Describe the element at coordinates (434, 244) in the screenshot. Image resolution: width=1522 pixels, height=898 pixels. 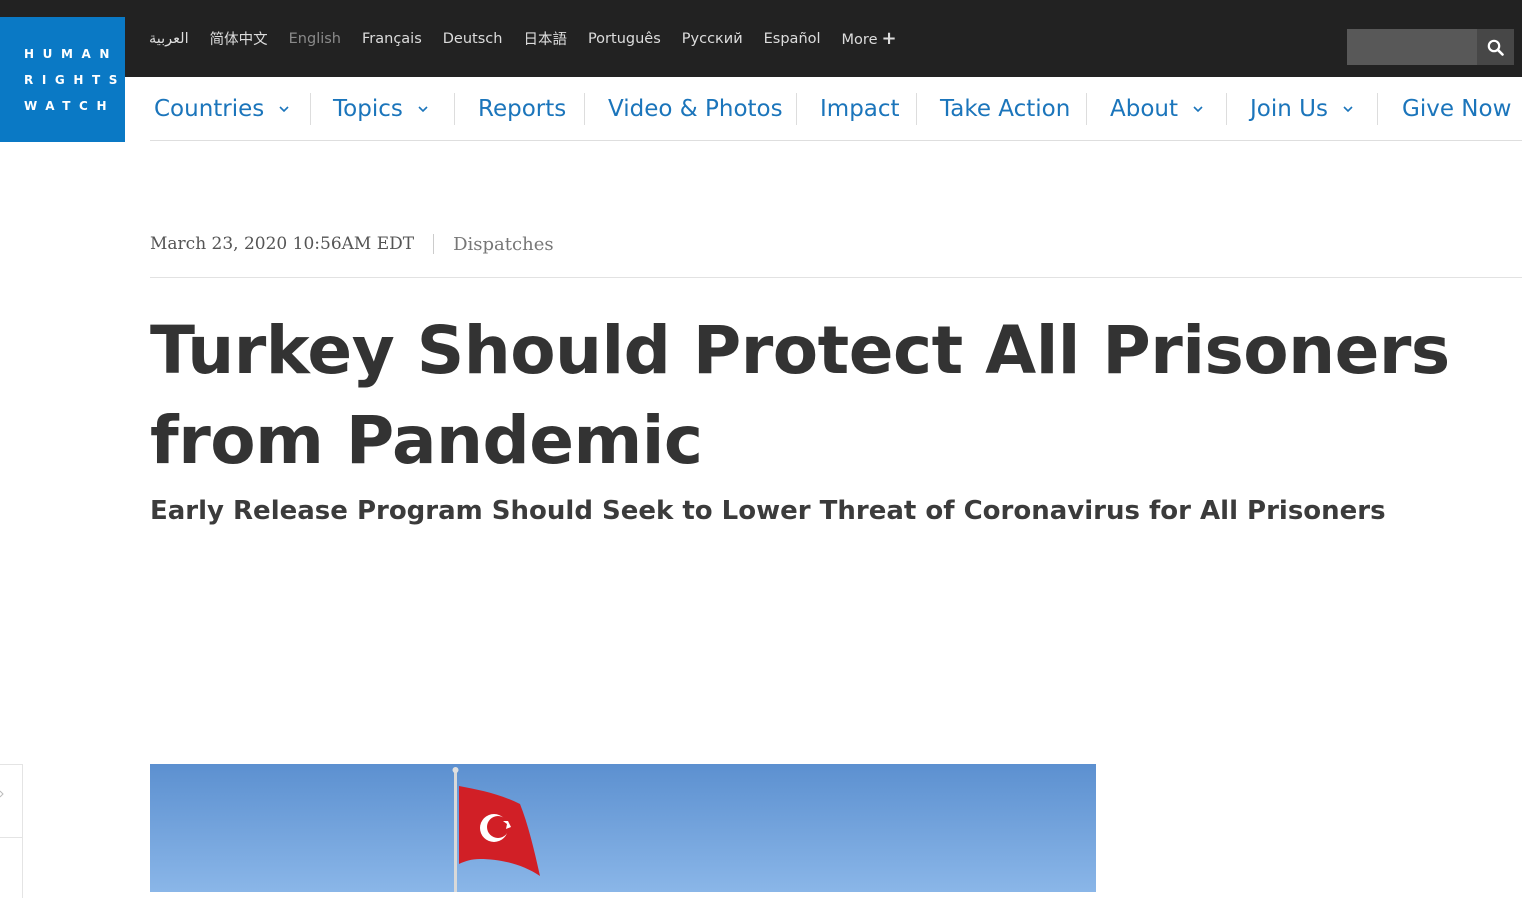
I see `meta-divider` at that location.